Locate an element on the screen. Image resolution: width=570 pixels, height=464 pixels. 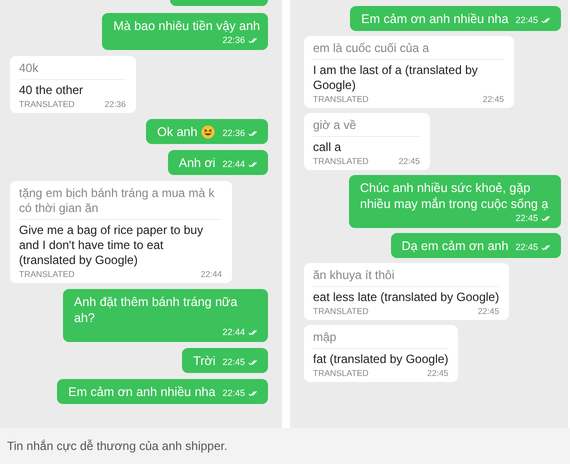
message-text: Trời is located at coordinates (204, 361).